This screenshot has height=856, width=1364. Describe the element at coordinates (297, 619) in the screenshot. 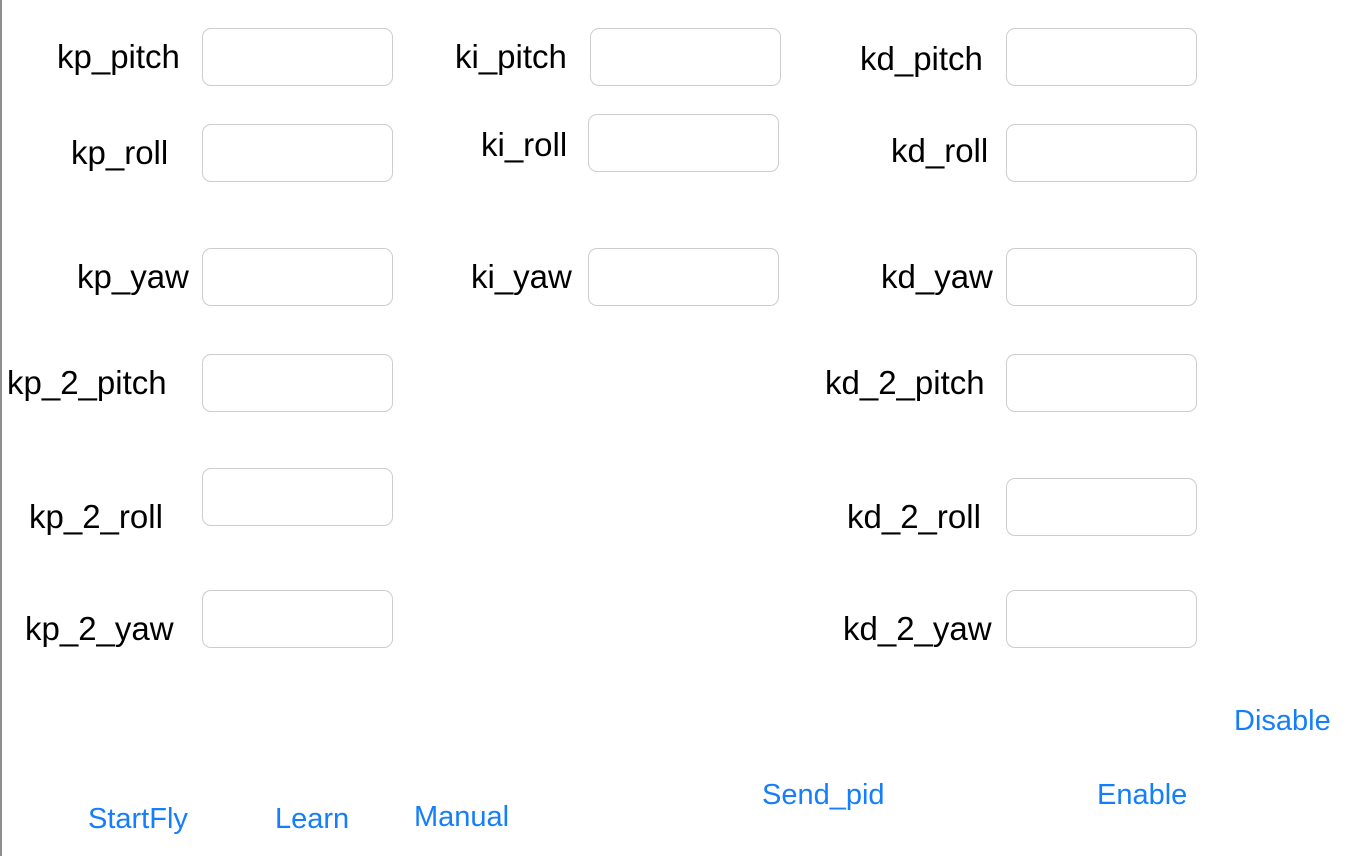

I see `kp-2-yaw-field` at that location.